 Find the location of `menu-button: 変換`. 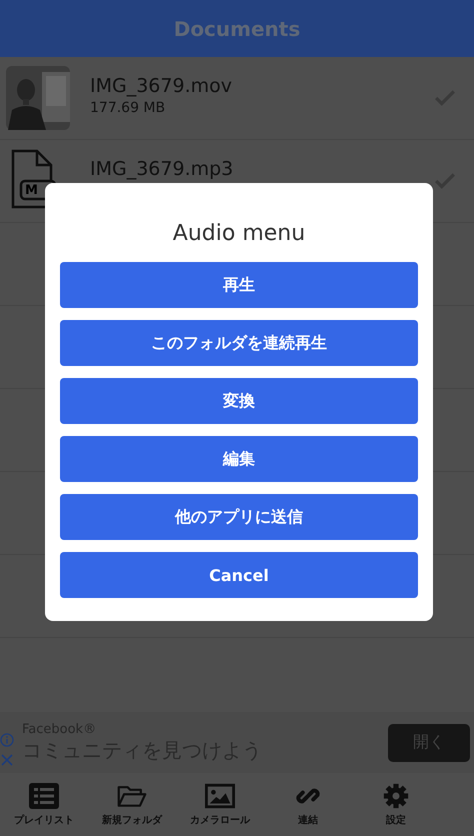

menu-button: 変換 is located at coordinates (239, 401).